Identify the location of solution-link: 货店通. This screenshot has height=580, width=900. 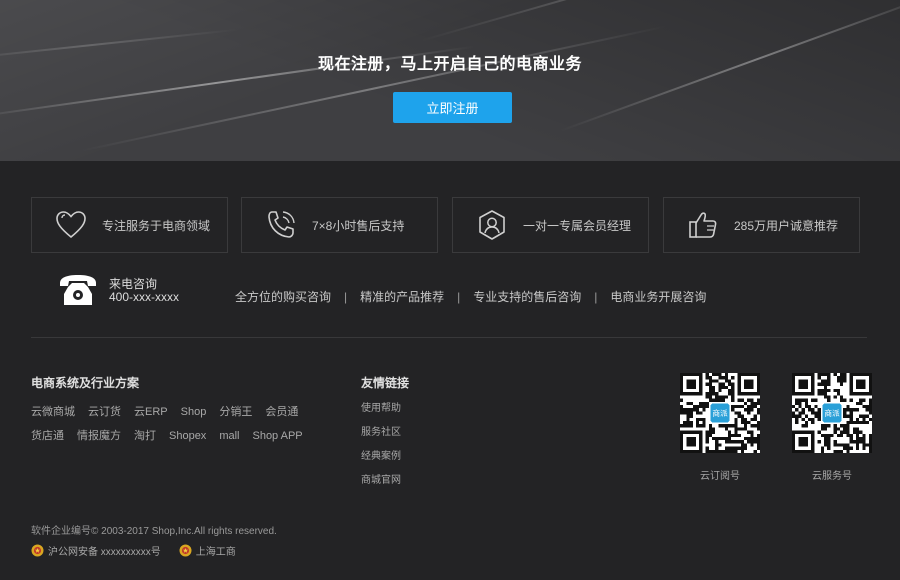
(47, 436).